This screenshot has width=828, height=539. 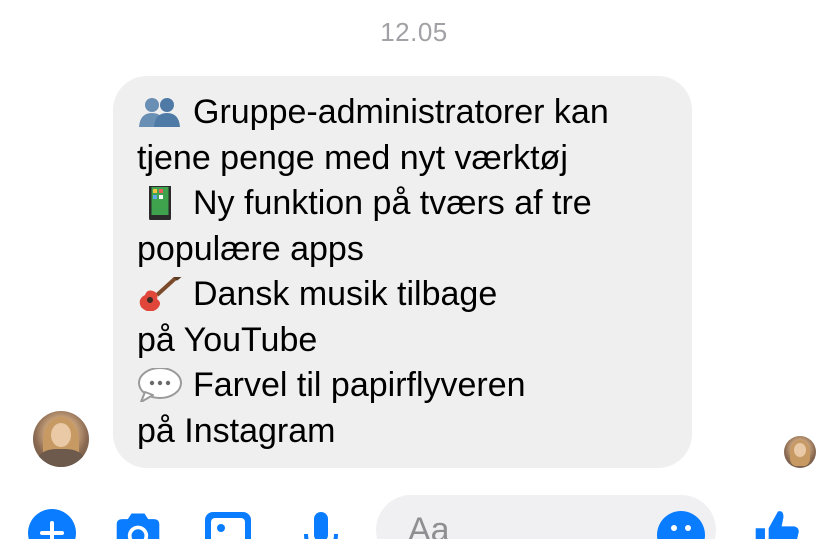 I want to click on message-line: tjene penge med nyt værktøj, so click(x=404, y=159).